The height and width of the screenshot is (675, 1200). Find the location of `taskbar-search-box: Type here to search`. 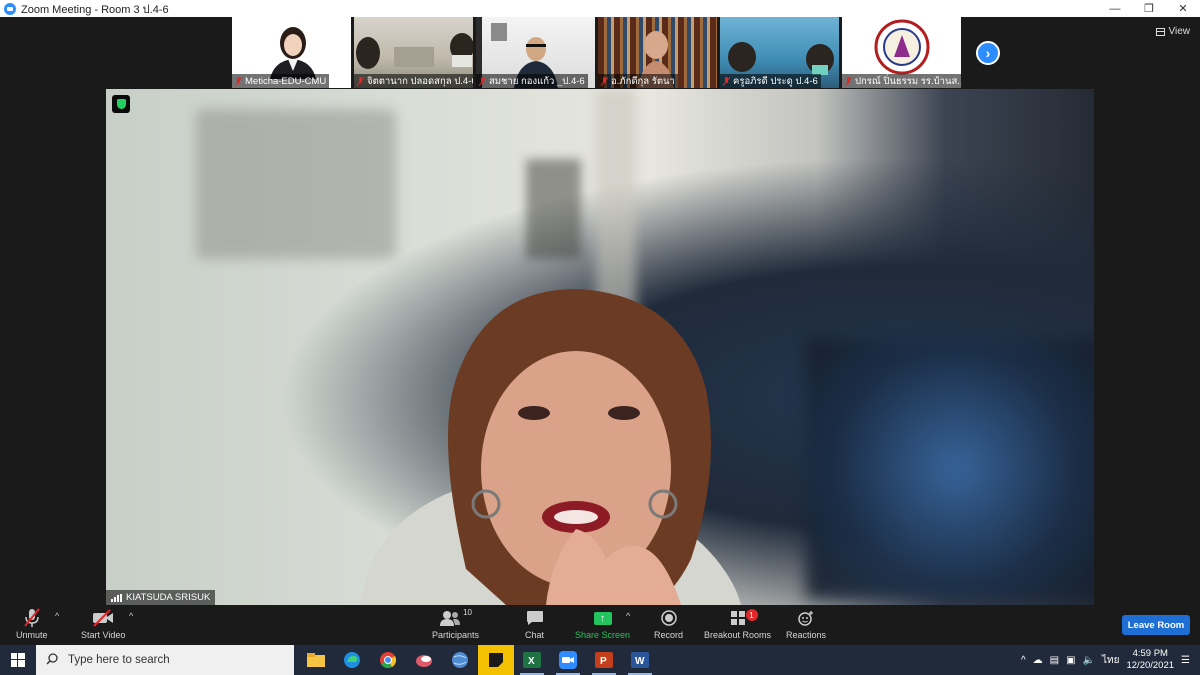

taskbar-search-box: Type here to search is located at coordinates (165, 660).